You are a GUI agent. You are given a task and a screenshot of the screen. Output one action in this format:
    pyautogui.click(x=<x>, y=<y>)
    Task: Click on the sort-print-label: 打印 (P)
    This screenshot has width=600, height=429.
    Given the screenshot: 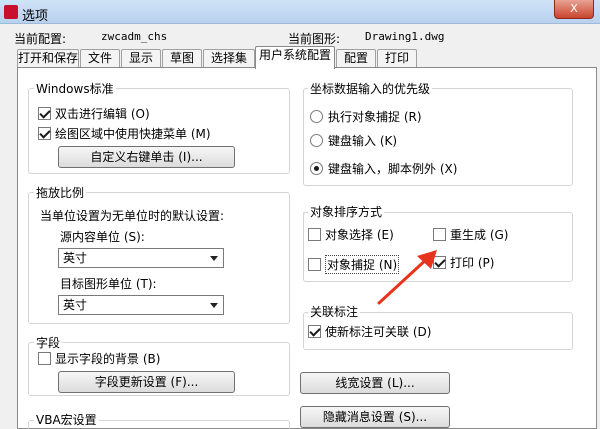 What is the action you would take?
    pyautogui.click(x=472, y=263)
    